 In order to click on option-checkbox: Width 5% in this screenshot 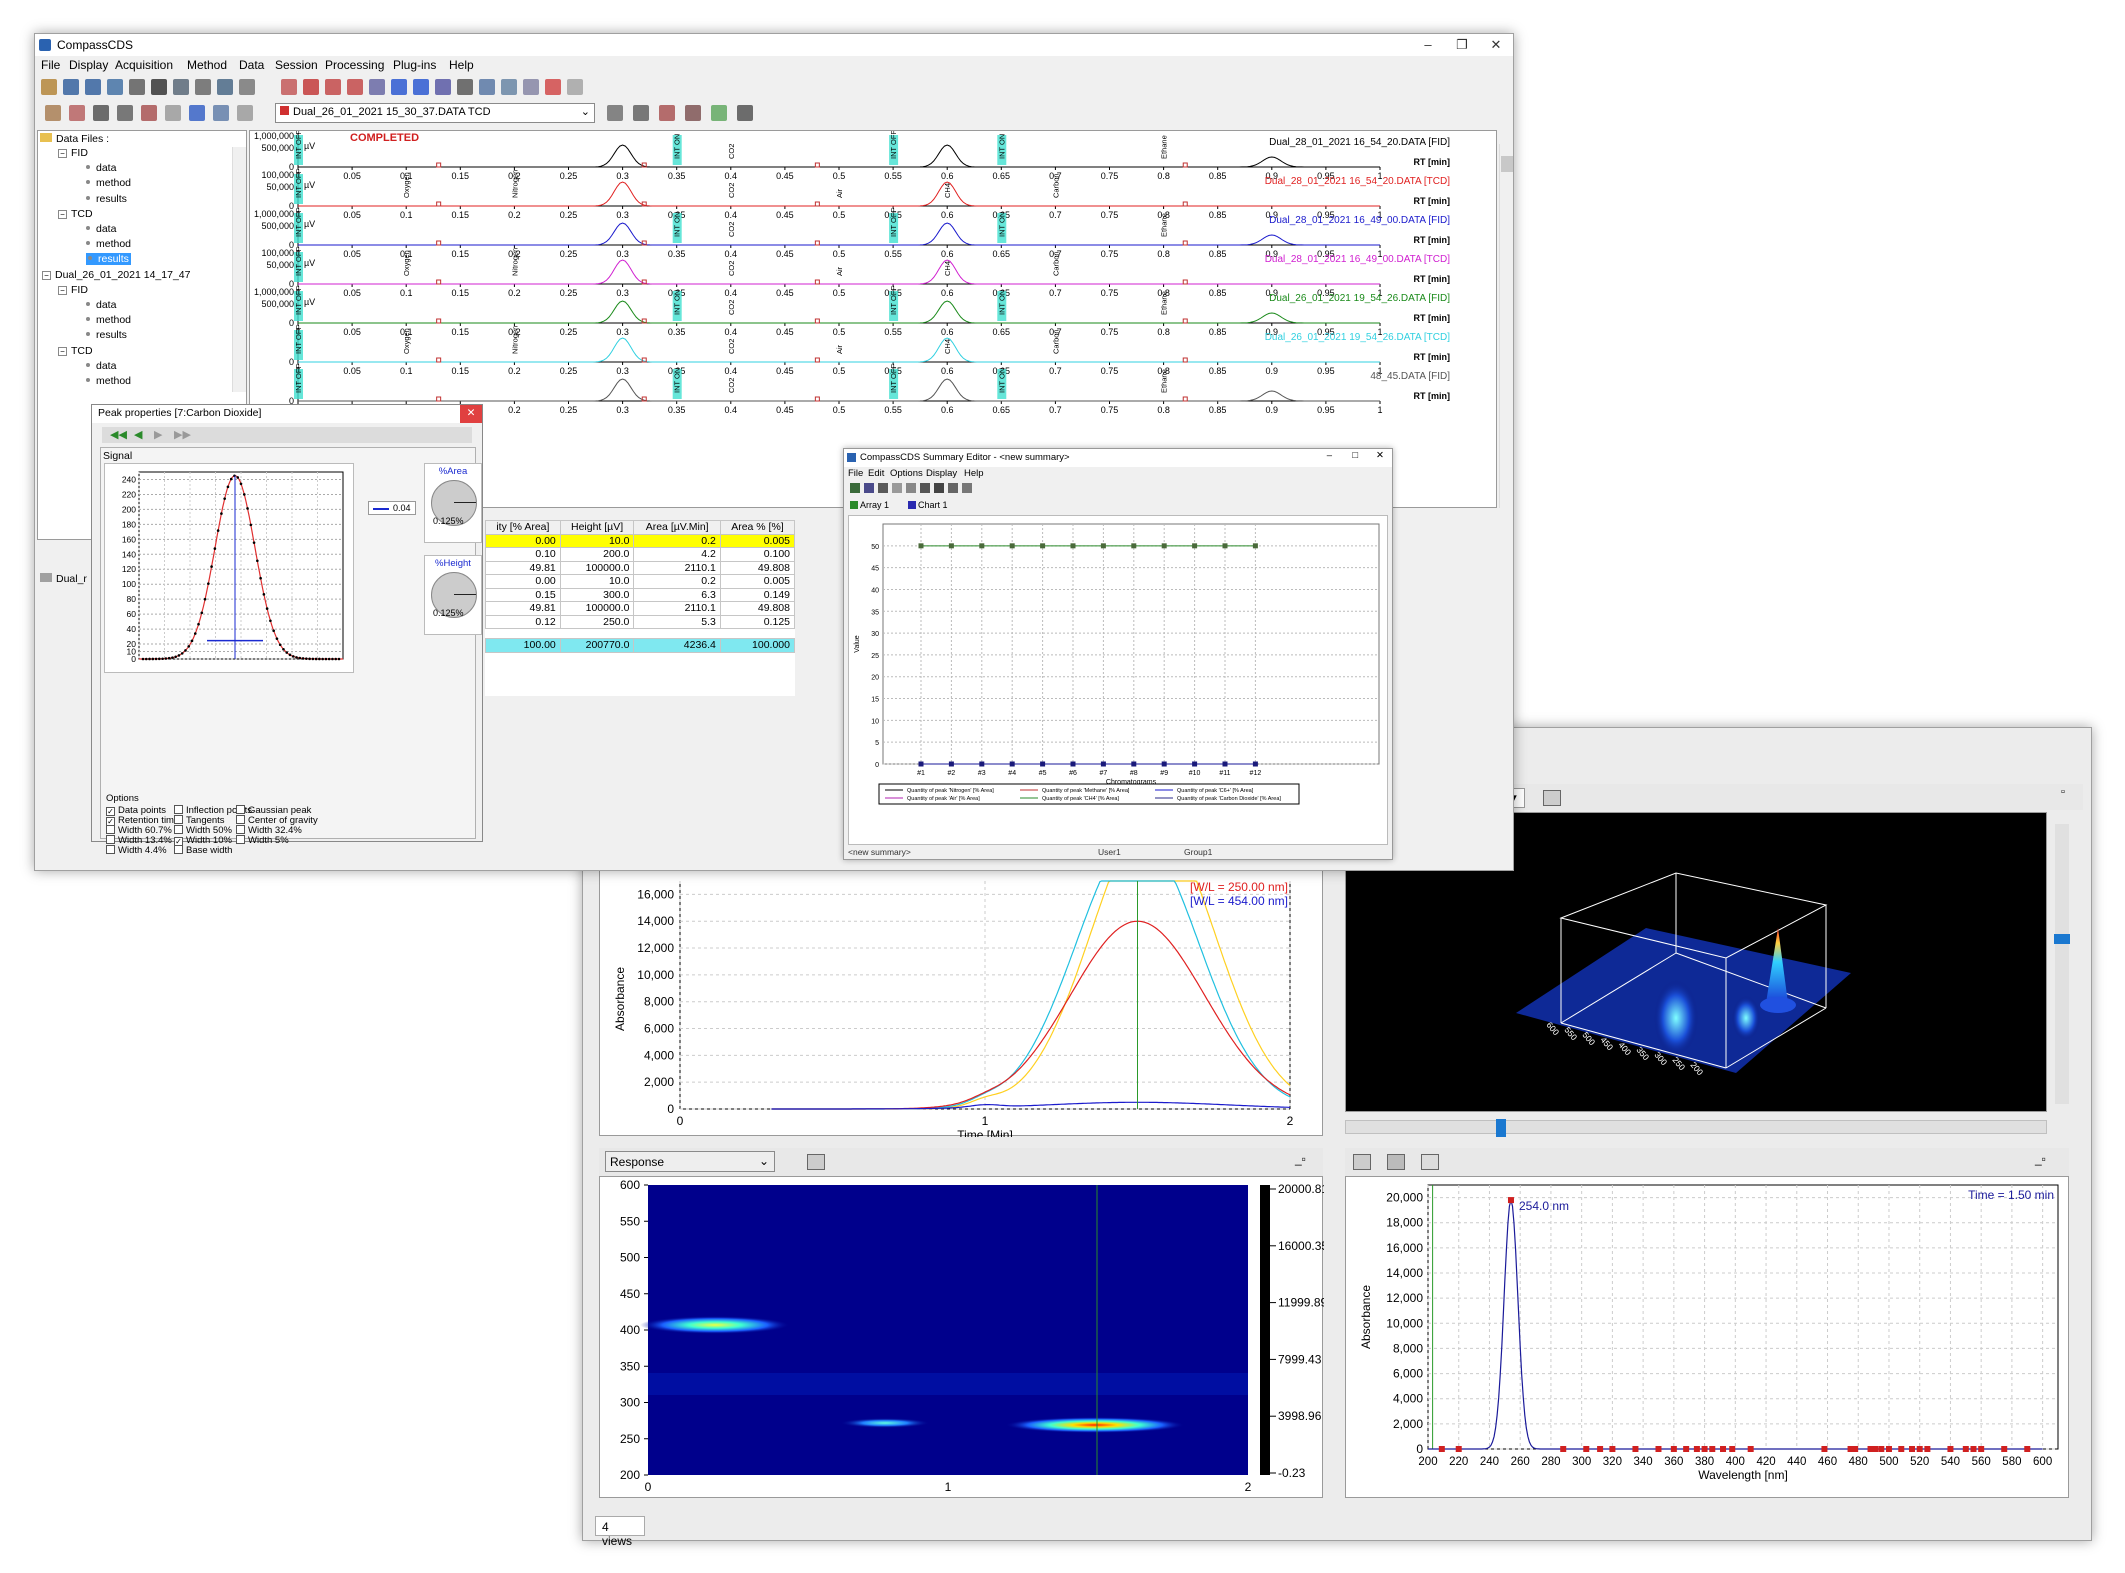, I will do `click(262, 840)`.